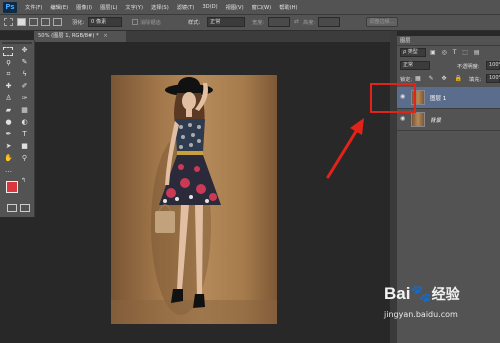 The height and width of the screenshot is (343, 500). What do you see at coordinates (59, 7) in the screenshot?
I see `menu-edit: 编辑(E)` at bounding box center [59, 7].